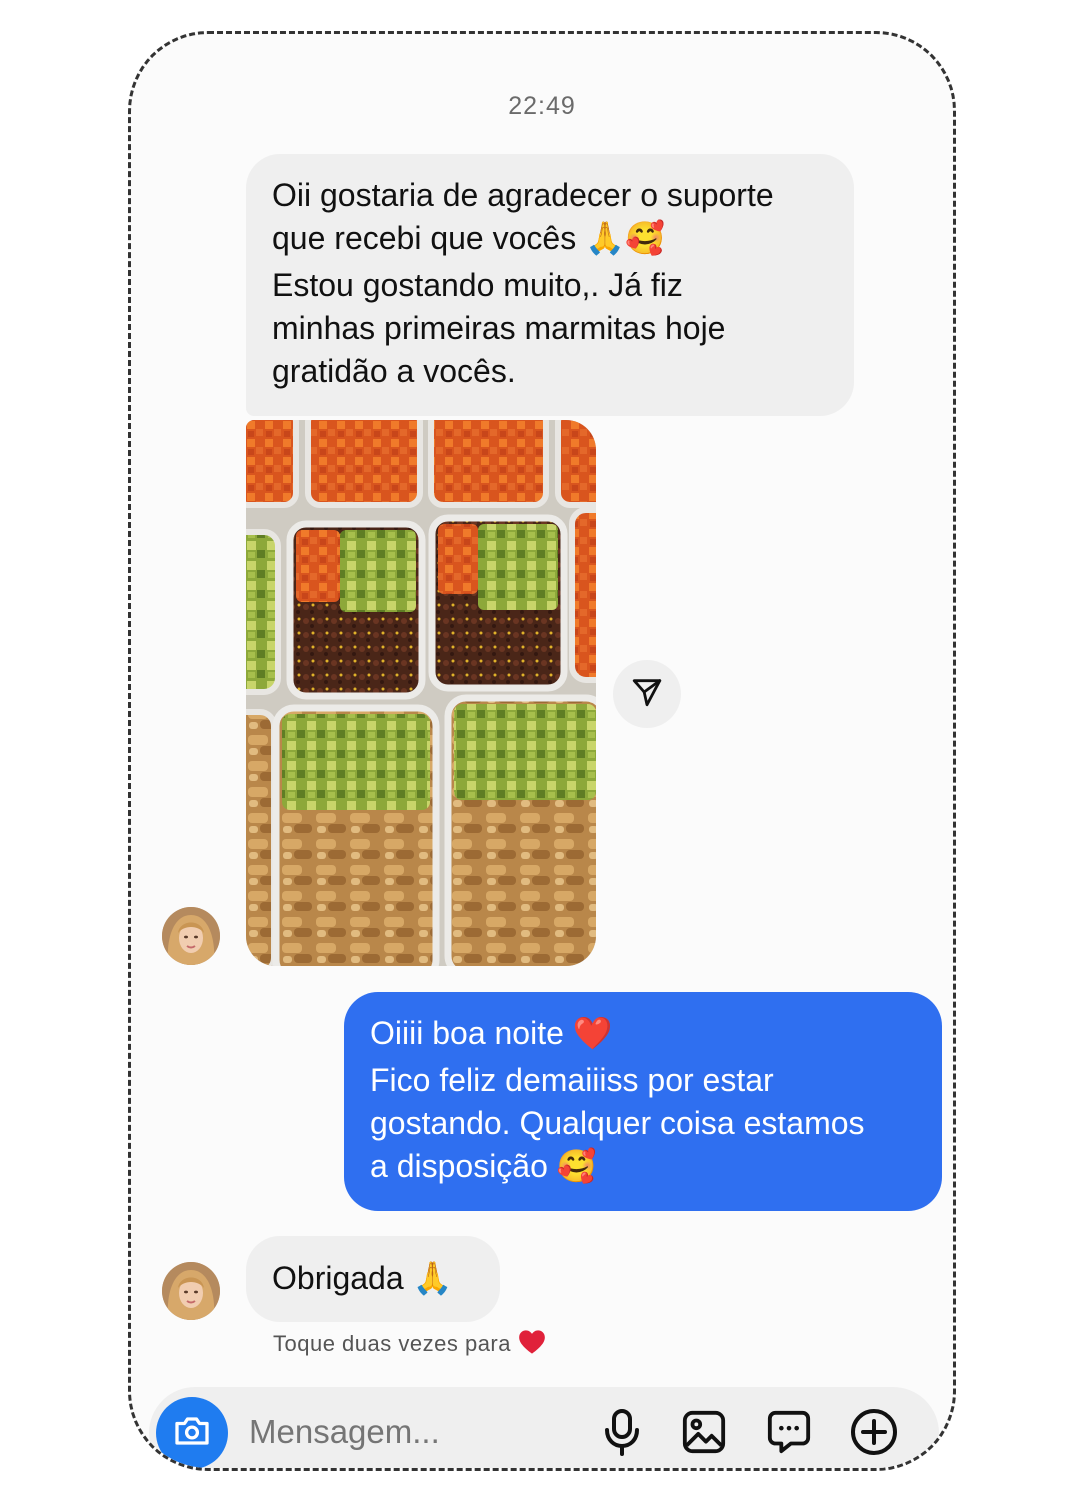  I want to click on message-line: Estou gostando muito,. Já fiz, so click(477, 285).